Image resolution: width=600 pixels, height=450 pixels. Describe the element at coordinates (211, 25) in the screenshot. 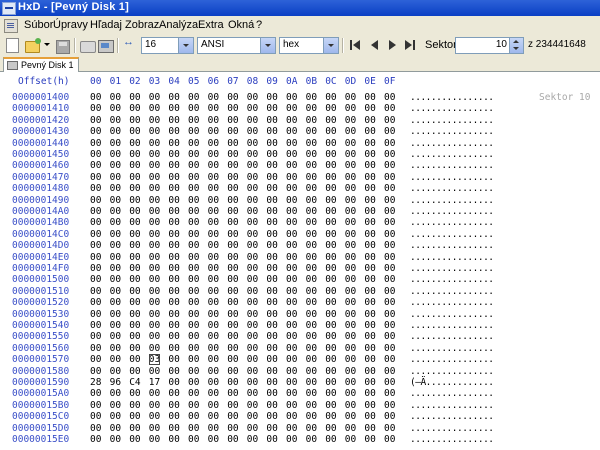

I see `menu-extra: Extra` at that location.